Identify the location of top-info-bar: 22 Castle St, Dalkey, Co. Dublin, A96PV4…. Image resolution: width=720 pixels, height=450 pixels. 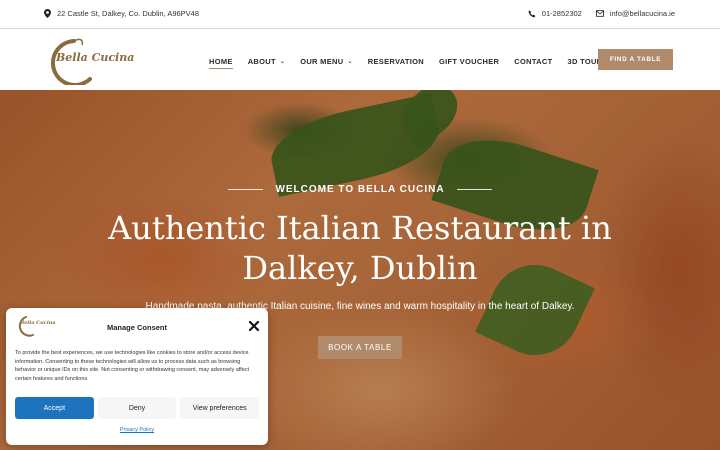
(360, 14).